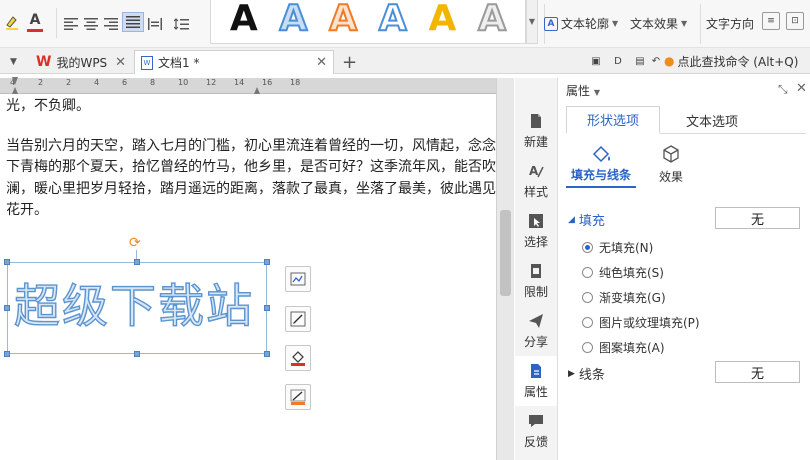 The width and height of the screenshot is (810, 460). Describe the element at coordinates (536, 131) in the screenshot. I see `sidebar-item-new: 新建` at that location.